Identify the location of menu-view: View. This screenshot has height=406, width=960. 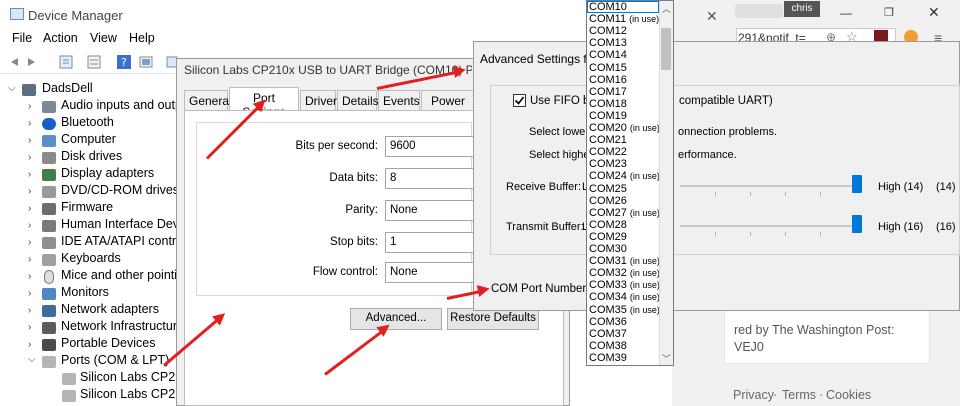
(103, 38).